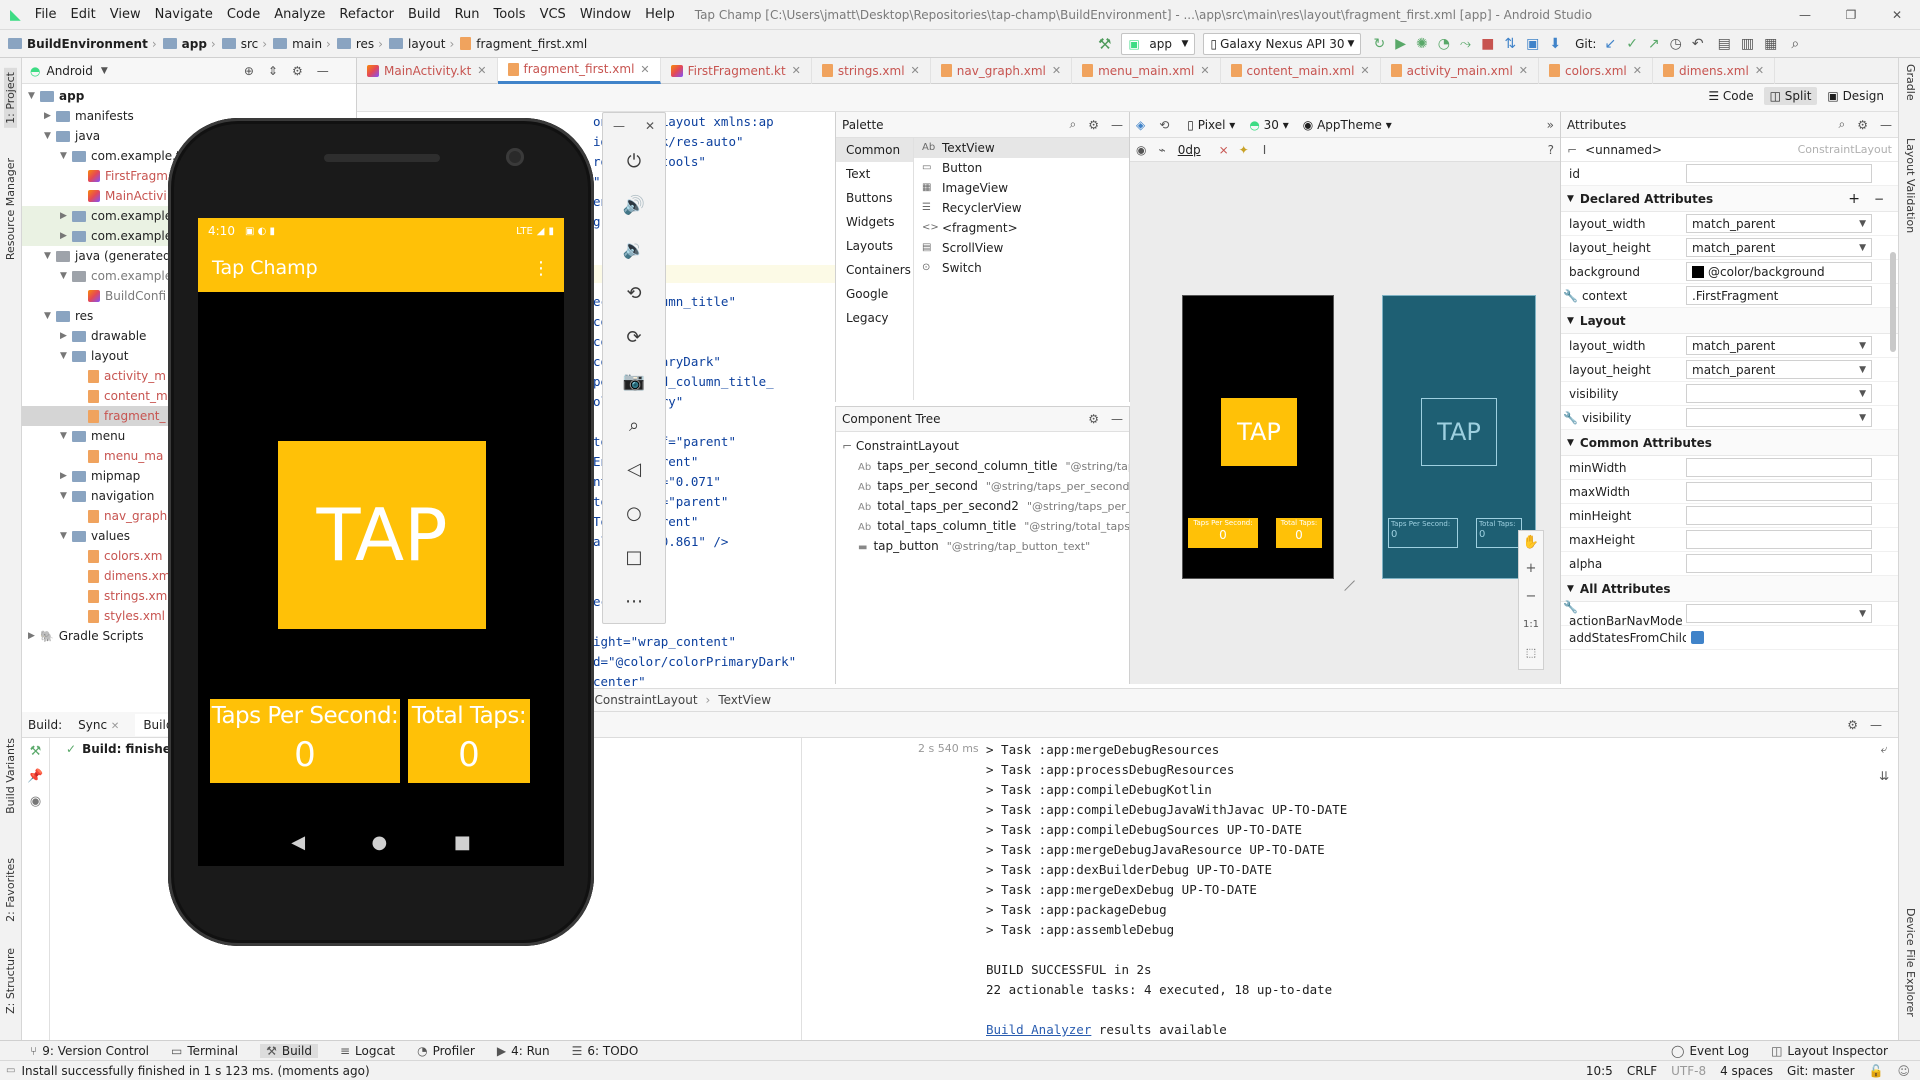 The image size is (1920, 1081). What do you see at coordinates (10, 981) in the screenshot?
I see `stripe-structure: Z: Structure` at bounding box center [10, 981].